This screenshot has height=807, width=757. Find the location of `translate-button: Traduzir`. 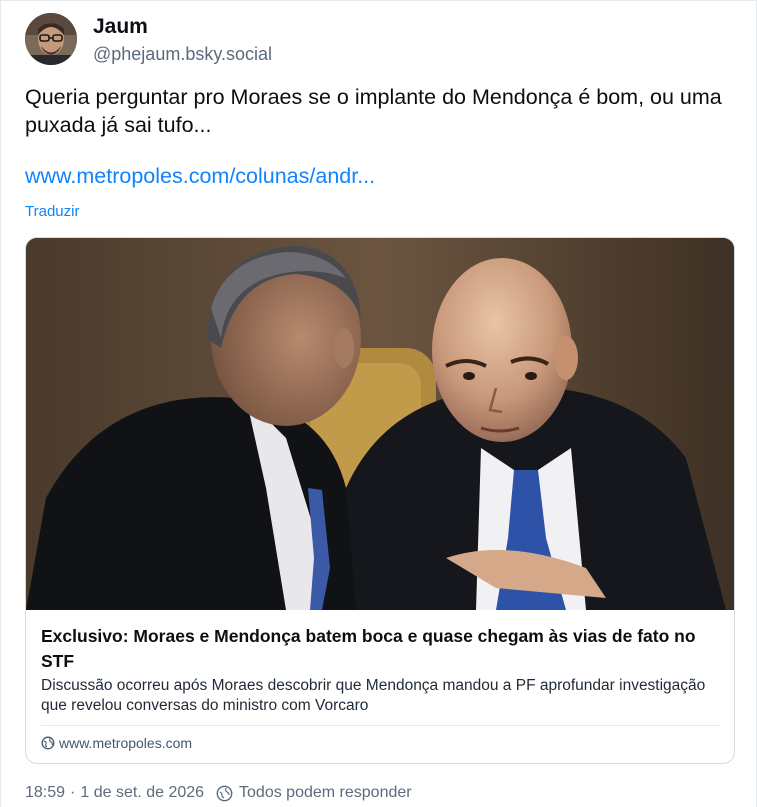

translate-button: Traduzir is located at coordinates (52, 211).